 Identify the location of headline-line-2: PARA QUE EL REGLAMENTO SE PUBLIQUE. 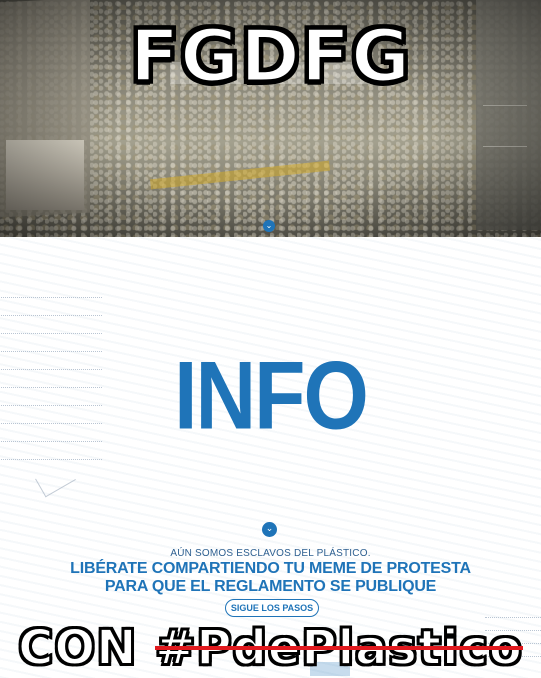
(270, 586).